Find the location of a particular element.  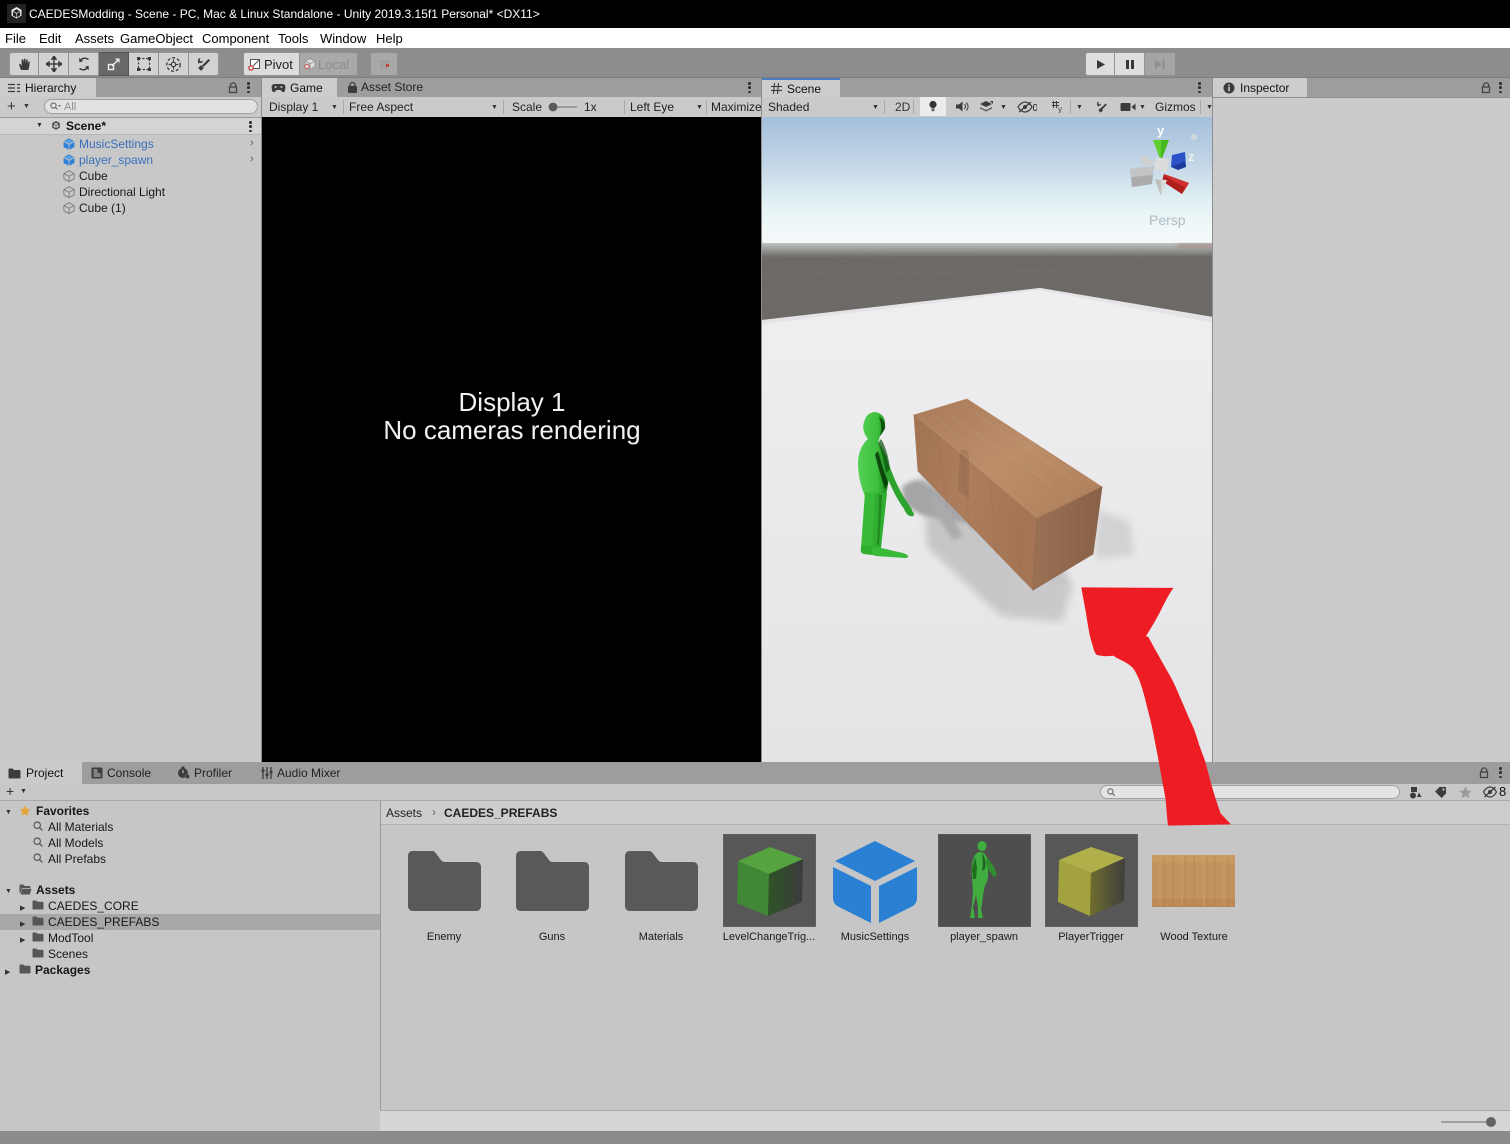

svg-text: z is located at coordinates (1191, 156).